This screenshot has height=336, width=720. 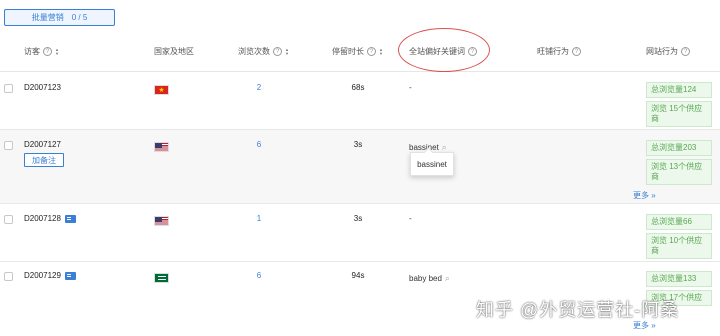 I want to click on site-behavior-tags: 总浏览量203 浏览 13个供应商, so click(x=679, y=162).